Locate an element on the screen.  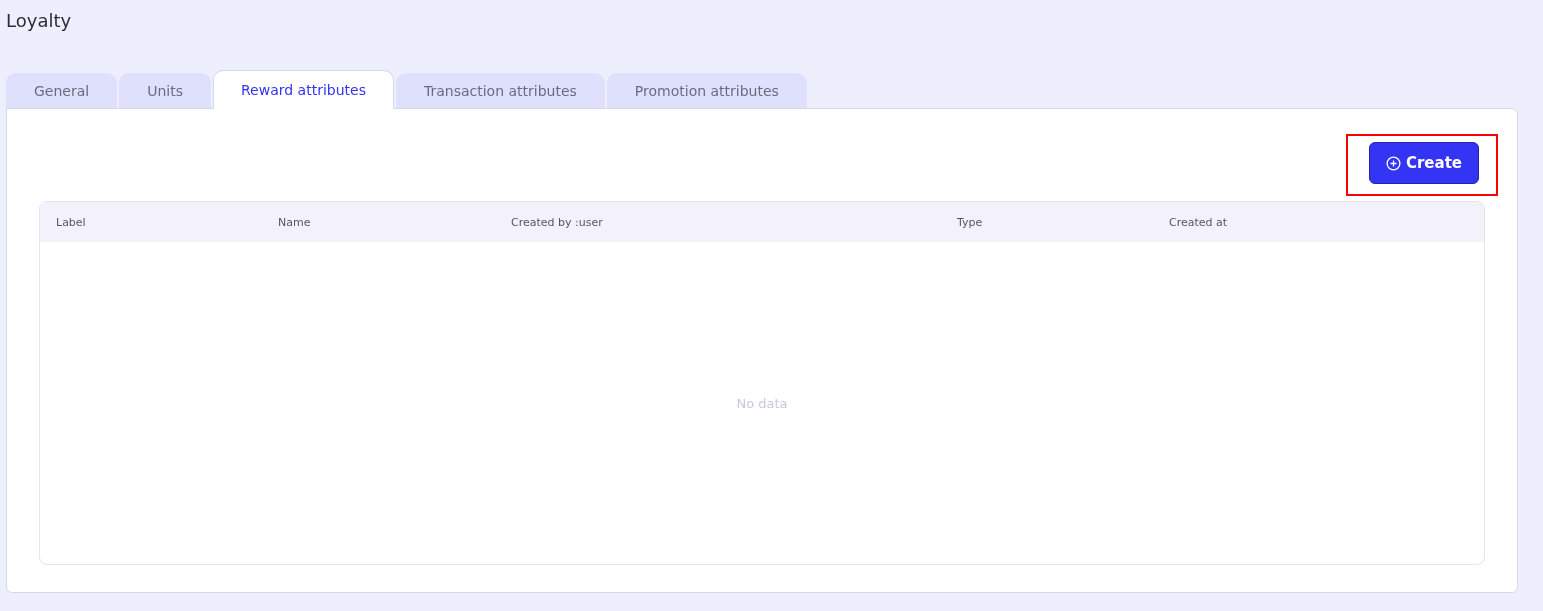
column-header: Label is located at coordinates (71, 222).